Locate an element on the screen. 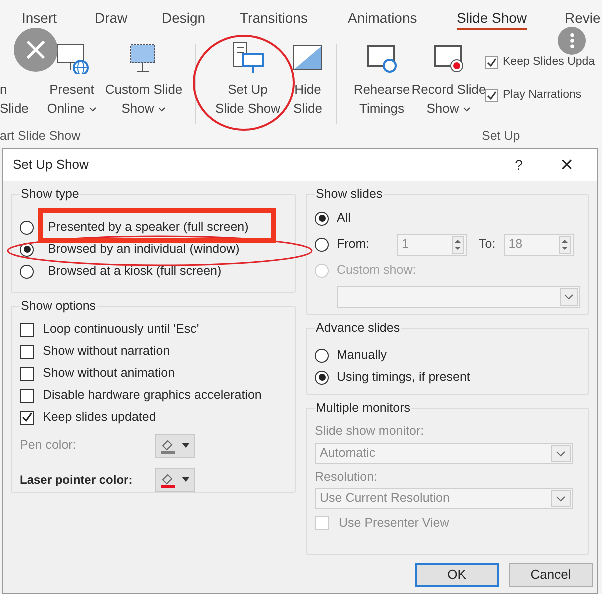 The height and width of the screenshot is (594, 602). field-label: To: is located at coordinates (487, 245).